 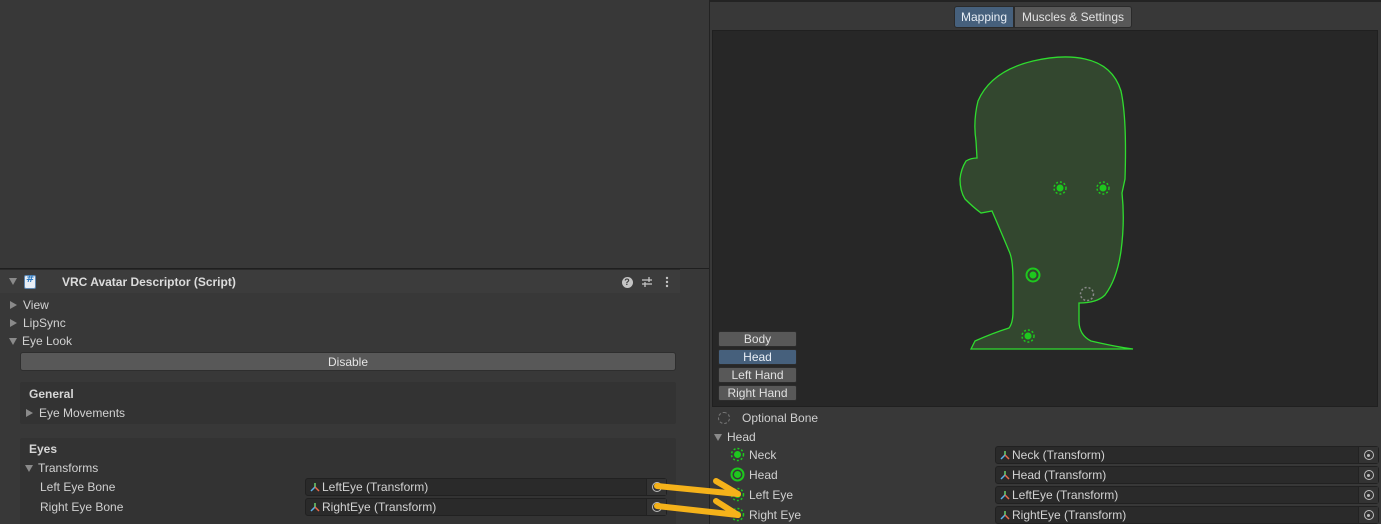 What do you see at coordinates (1073, 17) in the screenshot?
I see `tab-muscles-settings: Muscles & Settings` at bounding box center [1073, 17].